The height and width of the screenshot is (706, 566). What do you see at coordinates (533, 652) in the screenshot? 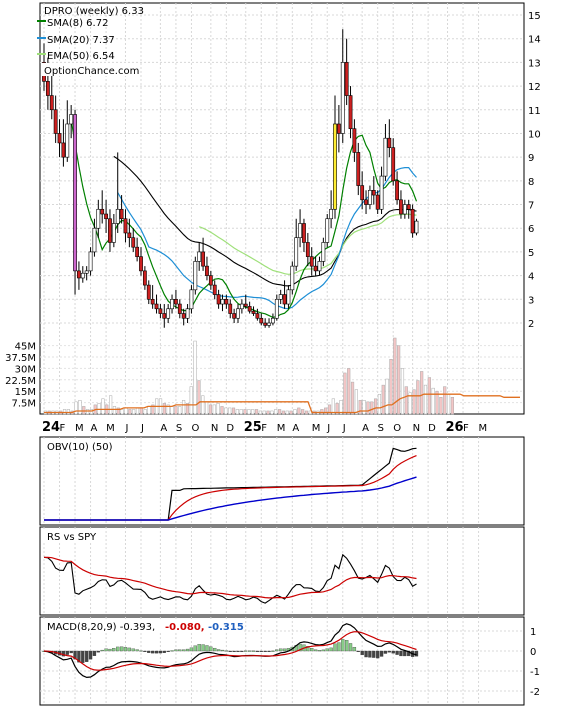
I see `macd-tick-label: 0` at bounding box center [533, 652].